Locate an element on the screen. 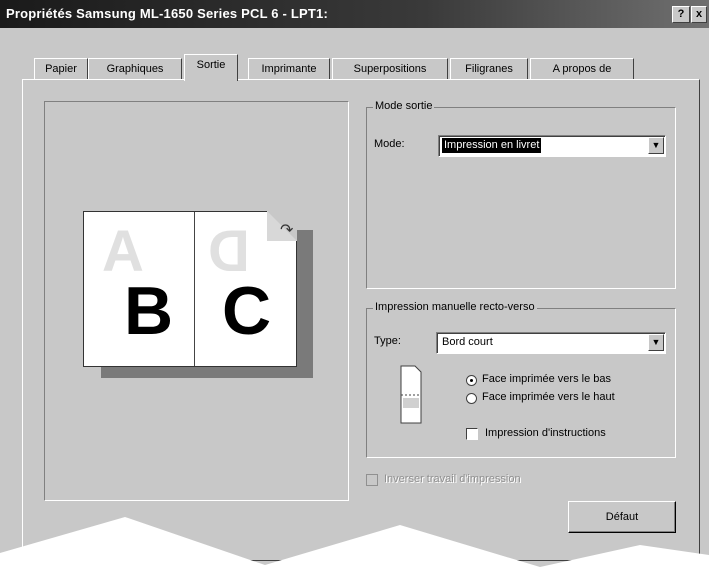 This screenshot has width=709, height=580. page-letter-b: B is located at coordinates (149, 311).